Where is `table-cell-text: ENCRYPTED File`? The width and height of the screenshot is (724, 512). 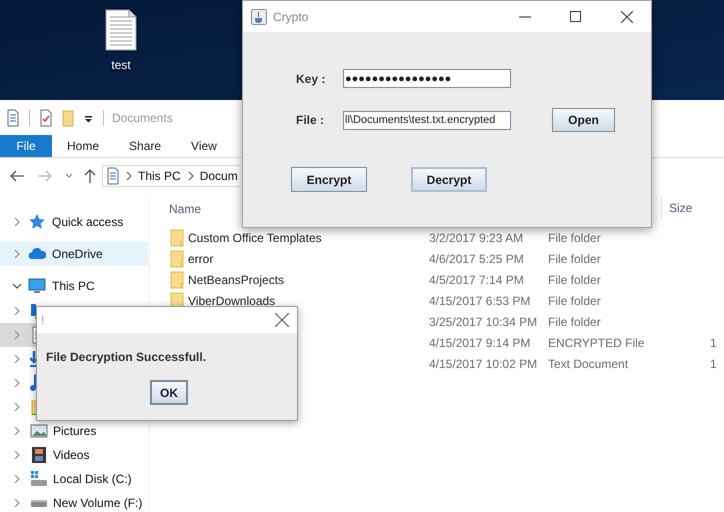
table-cell-text: ENCRYPTED File is located at coordinates (597, 343).